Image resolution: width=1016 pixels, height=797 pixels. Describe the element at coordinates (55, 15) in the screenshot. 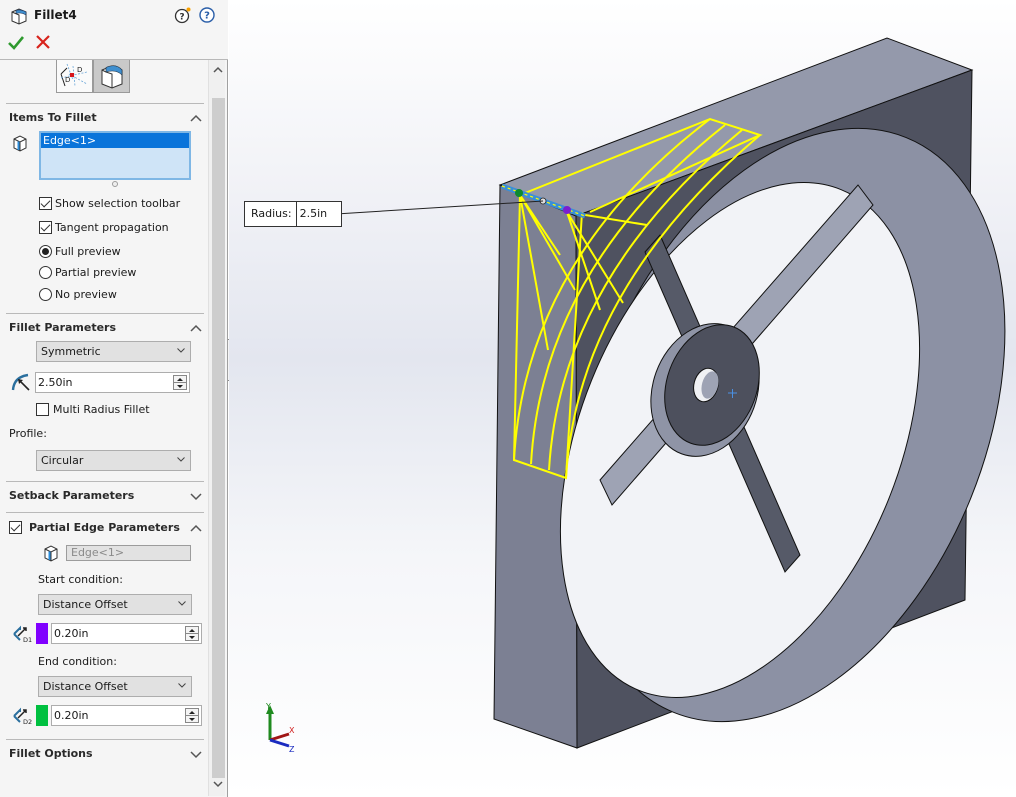

I see `feature-title: Fillet4` at that location.